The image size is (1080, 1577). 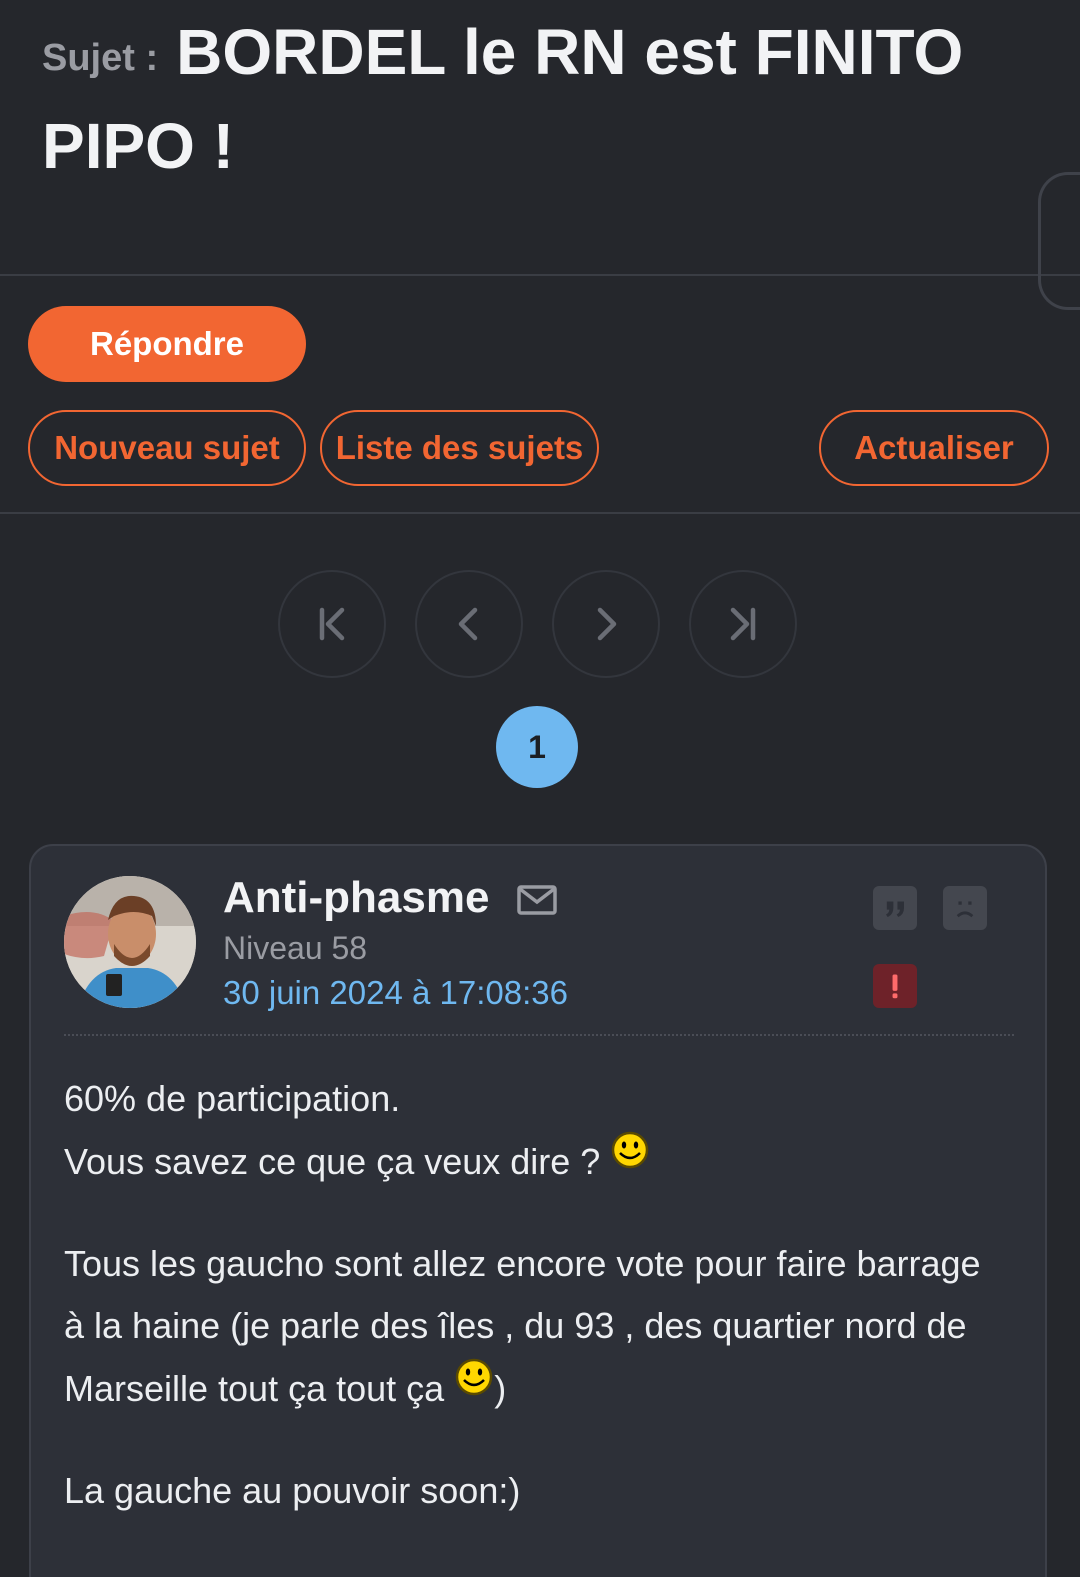 I want to click on report-sad-button, so click(x=965, y=908).